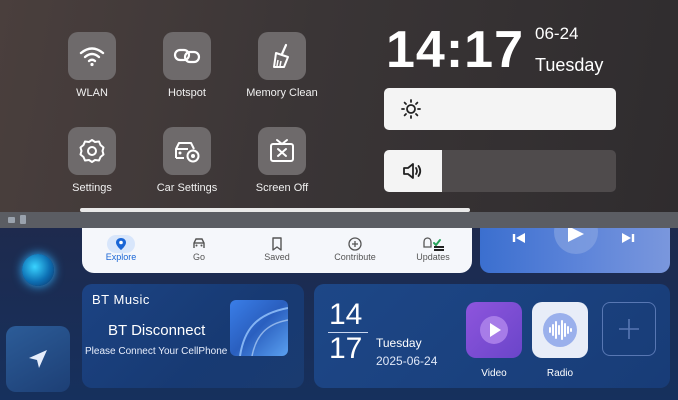 The image size is (678, 400). What do you see at coordinates (500, 171) in the screenshot?
I see `volume-slider` at bounding box center [500, 171].